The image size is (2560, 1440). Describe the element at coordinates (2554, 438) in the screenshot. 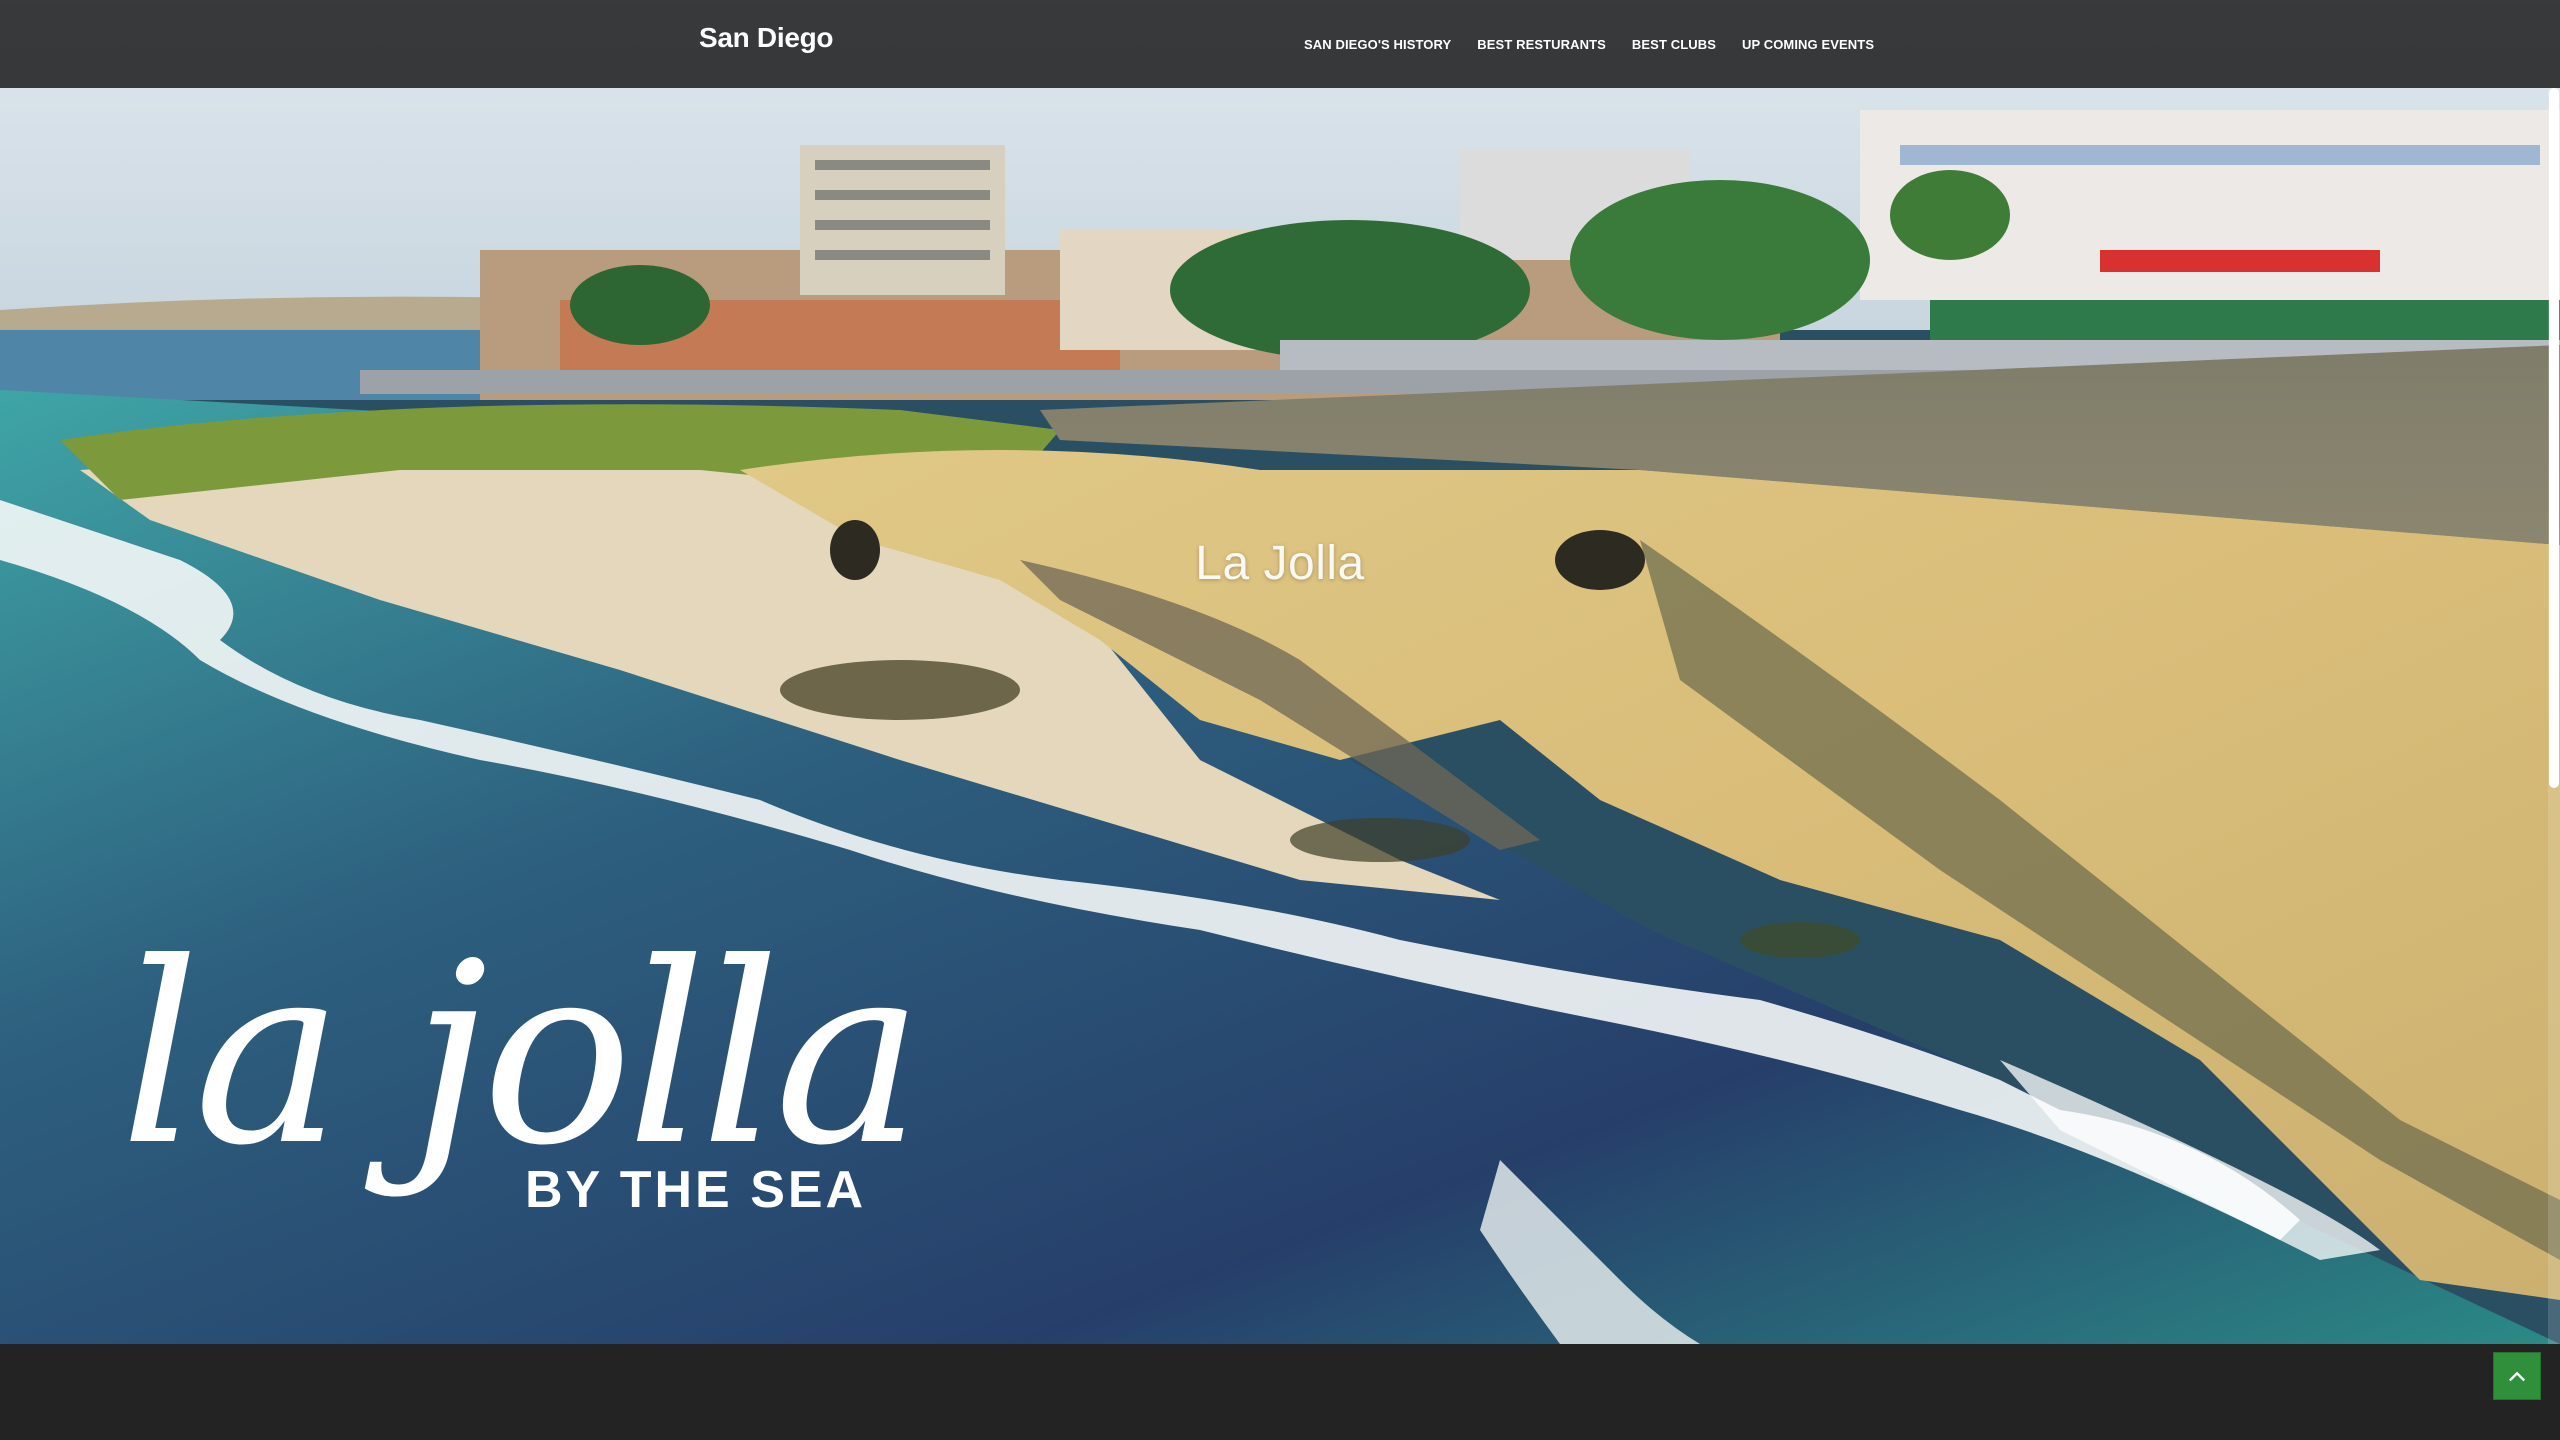

I see `scrollbar-thumb` at that location.